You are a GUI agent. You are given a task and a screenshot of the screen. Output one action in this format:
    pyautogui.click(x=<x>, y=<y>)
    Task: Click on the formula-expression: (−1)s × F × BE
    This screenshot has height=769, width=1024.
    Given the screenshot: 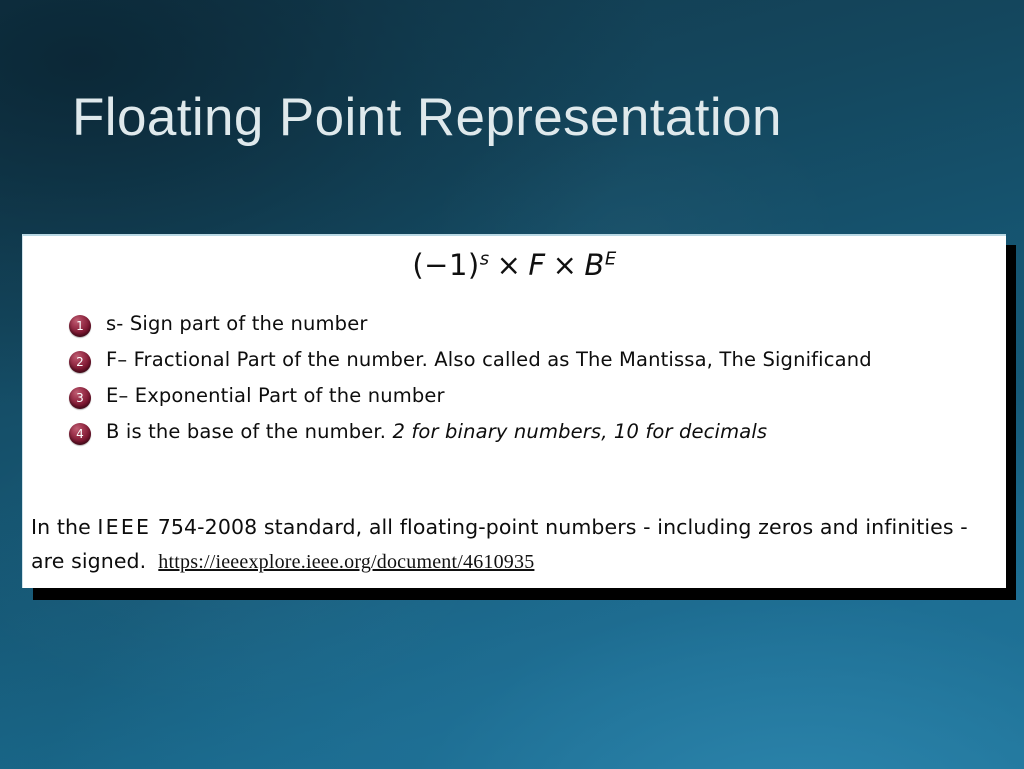 What is the action you would take?
    pyautogui.click(x=514, y=265)
    